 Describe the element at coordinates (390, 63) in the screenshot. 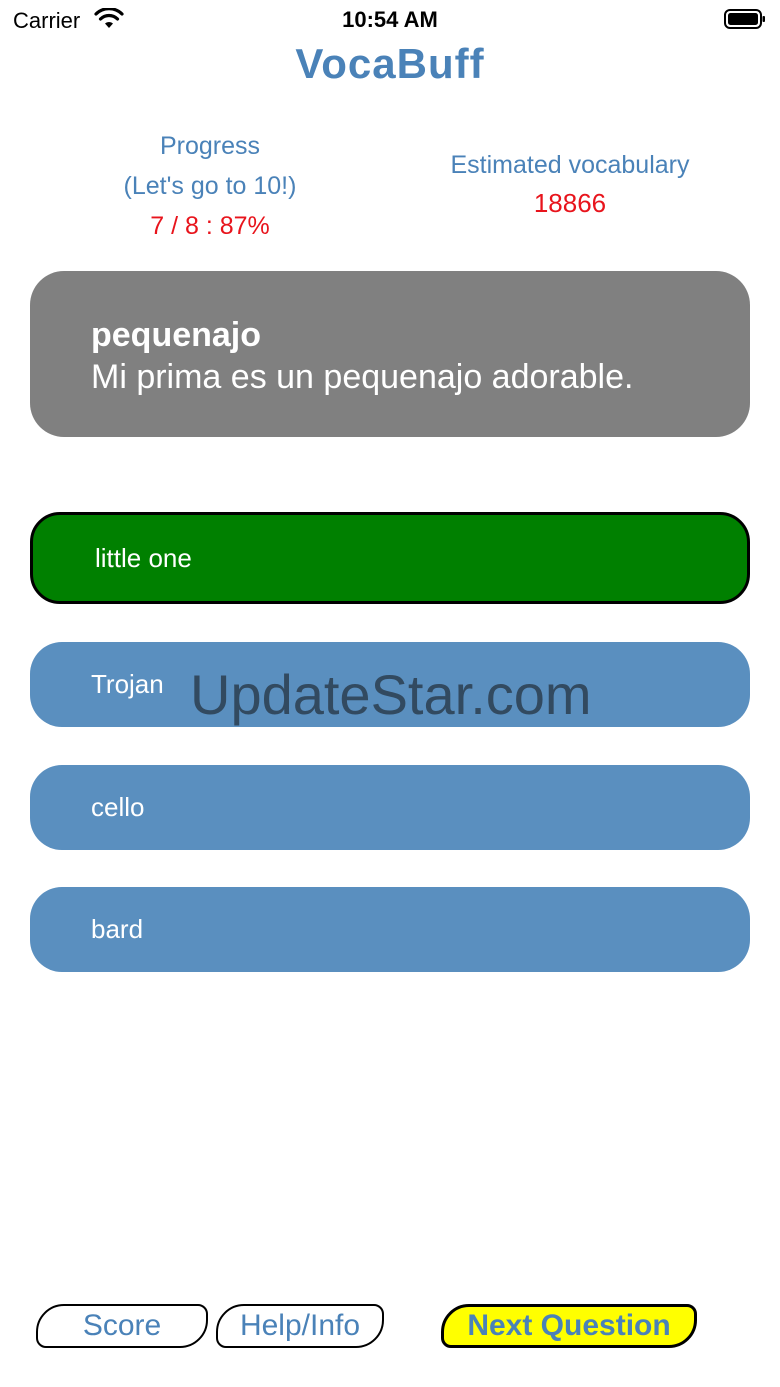

I see `app-title: VocaBuff` at that location.